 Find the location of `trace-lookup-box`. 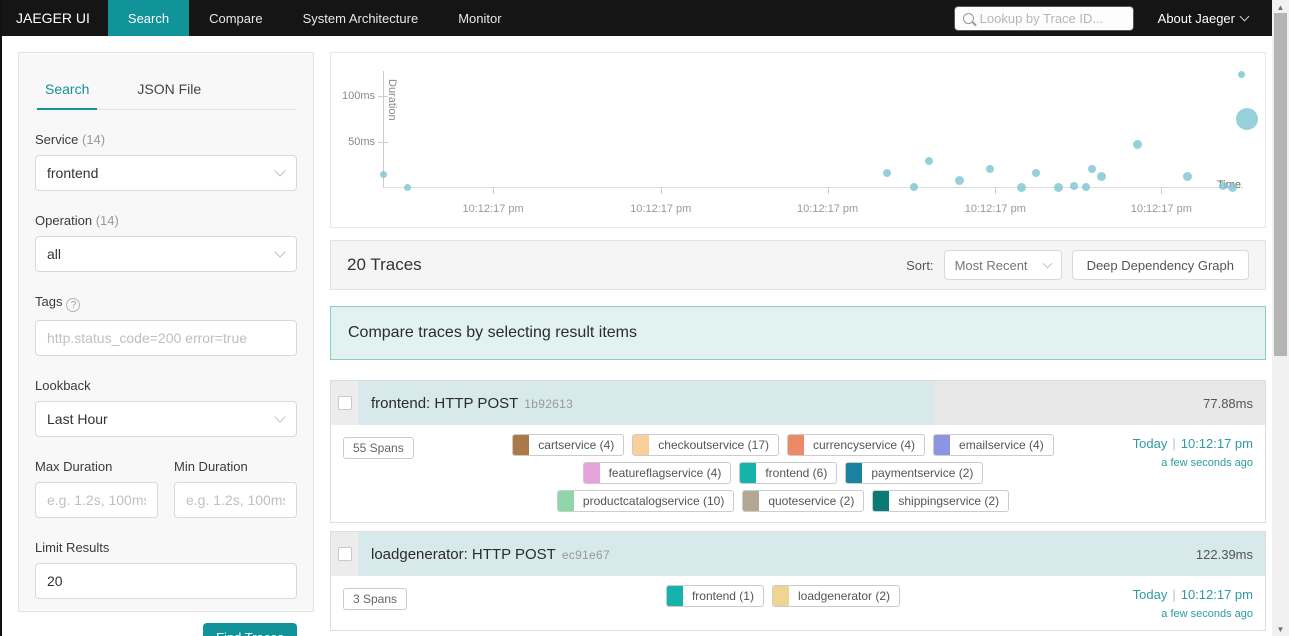

trace-lookup-box is located at coordinates (1043, 18).